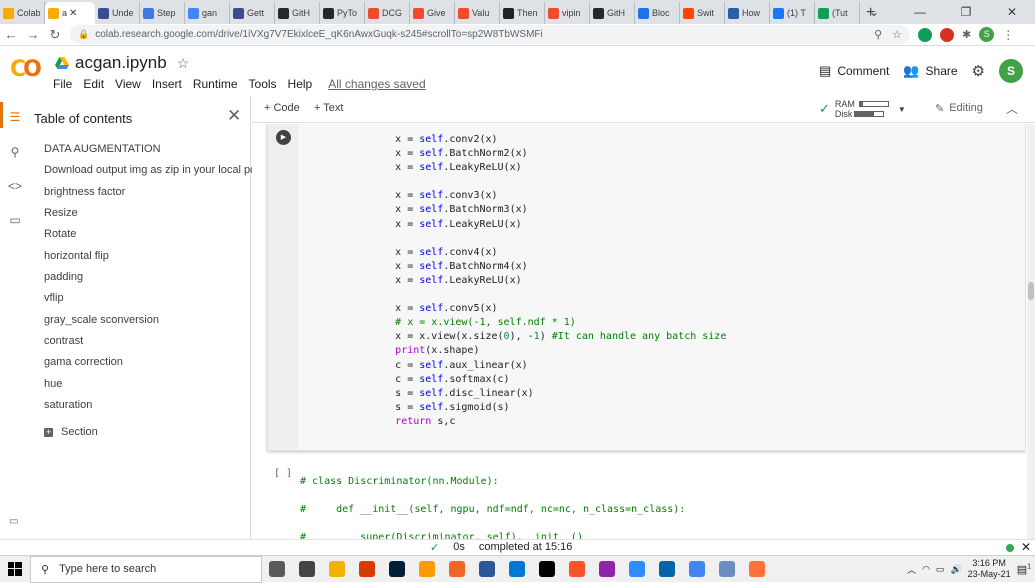 The image size is (1035, 583). Describe the element at coordinates (252, 13) in the screenshot. I see `browser-tab: Gett` at that location.